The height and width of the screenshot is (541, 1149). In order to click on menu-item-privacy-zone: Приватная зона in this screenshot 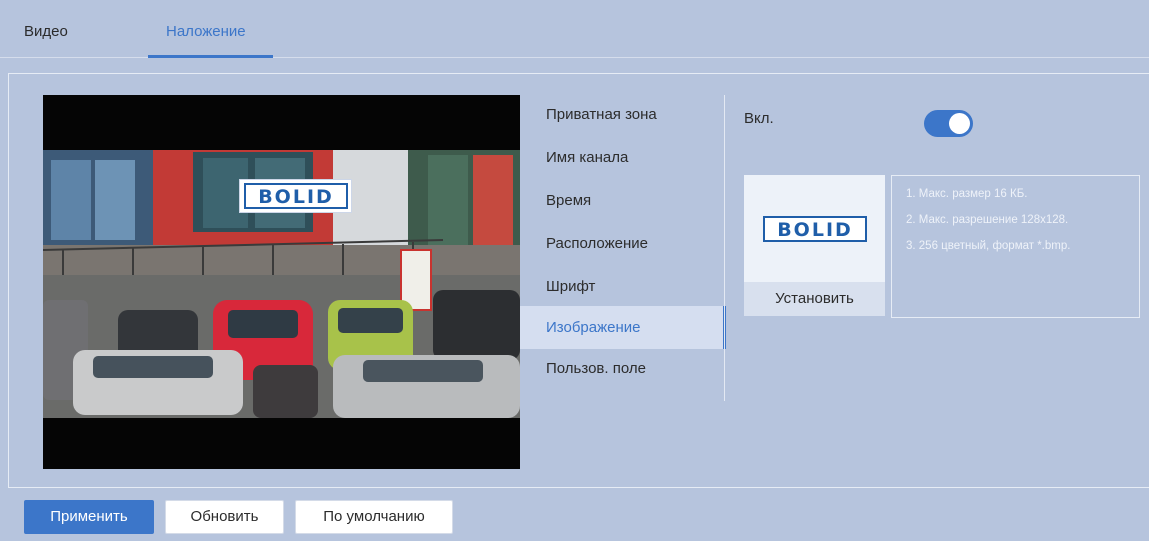, I will do `click(623, 114)`.